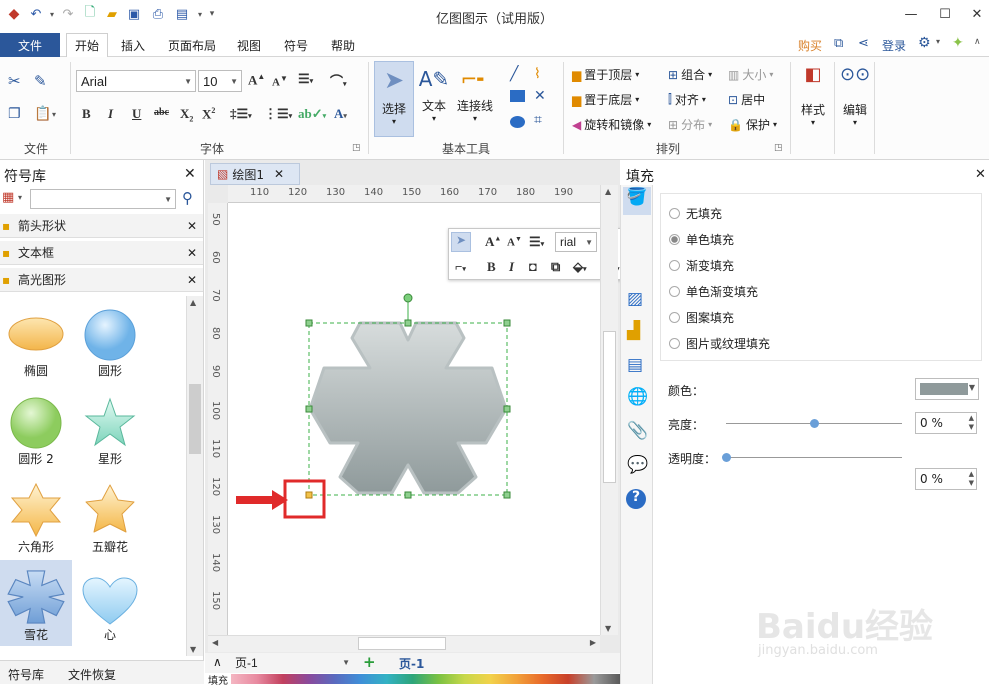 This screenshot has height=687, width=989. What do you see at coordinates (101, 280) in the screenshot?
I see `library-section-highlight: 高光图形 ✕ ▪` at bounding box center [101, 280].